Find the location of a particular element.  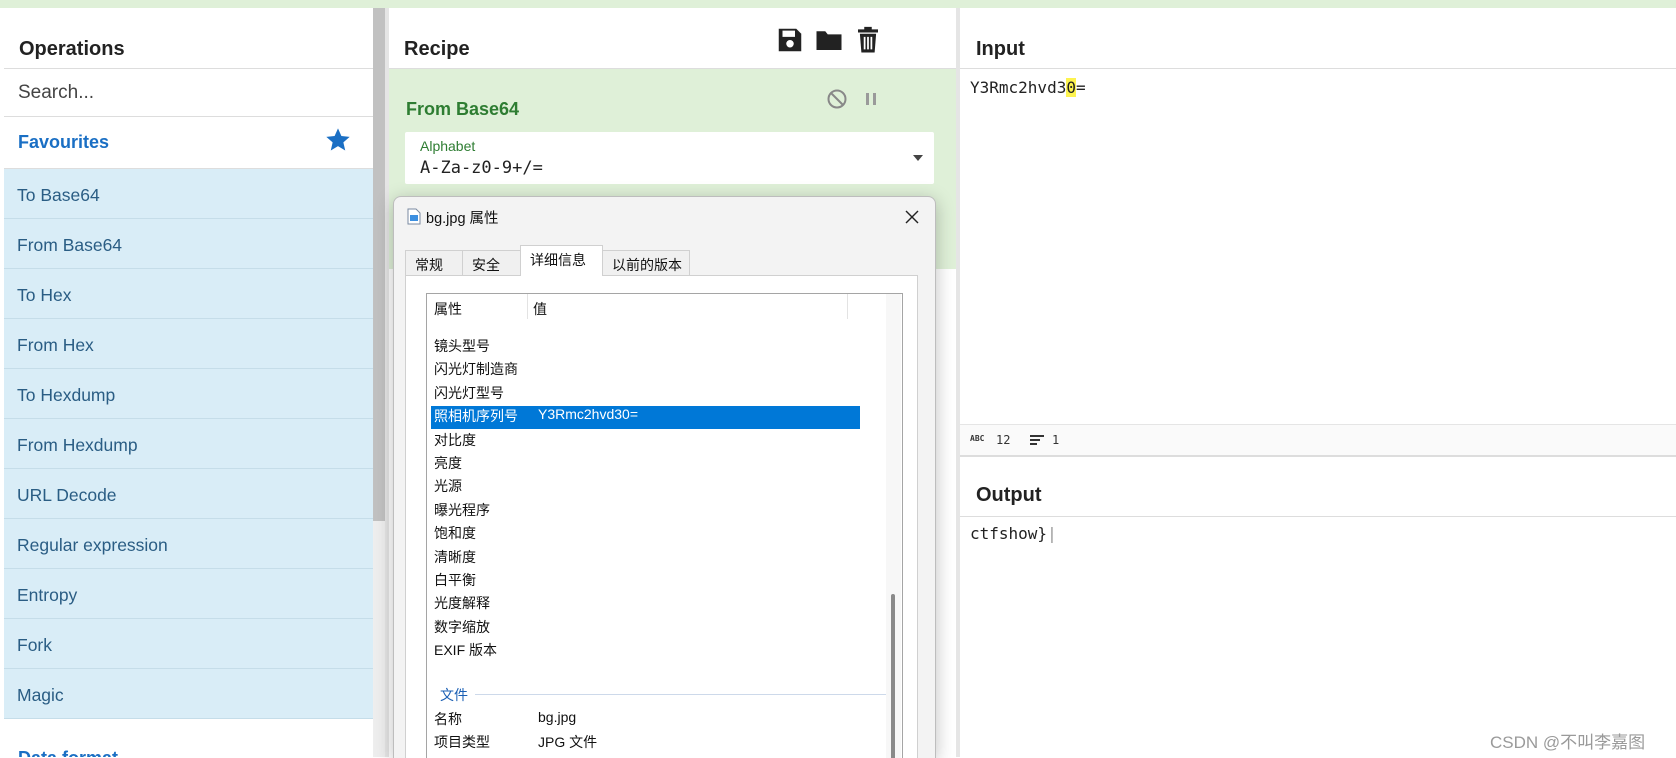

operation-item: Entropy is located at coordinates (188, 594).